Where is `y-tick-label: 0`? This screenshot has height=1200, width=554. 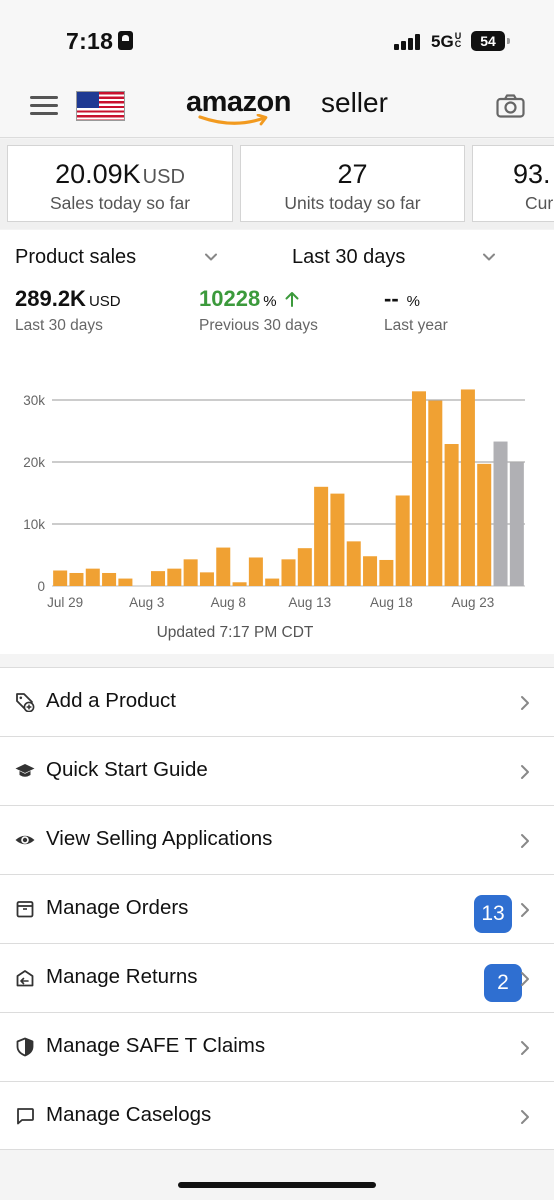 y-tick-label: 0 is located at coordinates (41, 586).